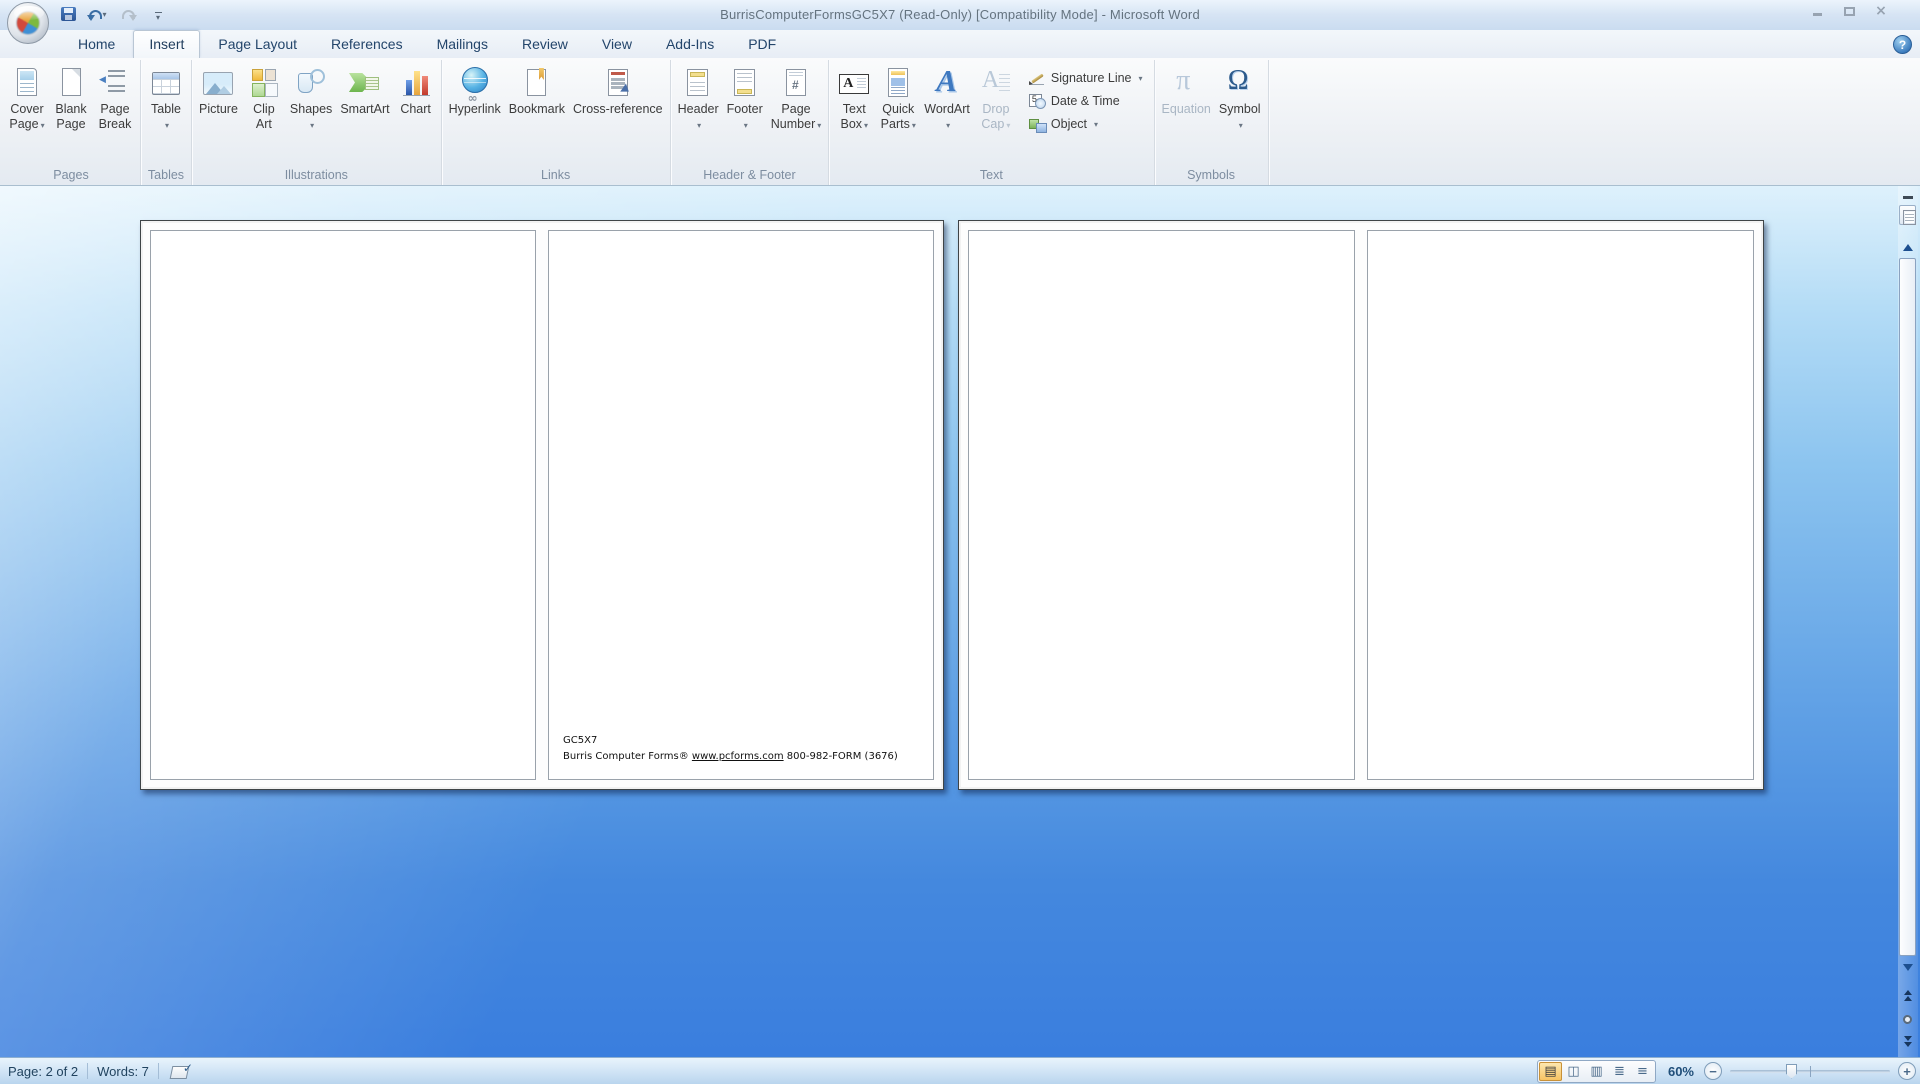 This screenshot has width=1920, height=1084. I want to click on minimize-button, so click(1817, 11).